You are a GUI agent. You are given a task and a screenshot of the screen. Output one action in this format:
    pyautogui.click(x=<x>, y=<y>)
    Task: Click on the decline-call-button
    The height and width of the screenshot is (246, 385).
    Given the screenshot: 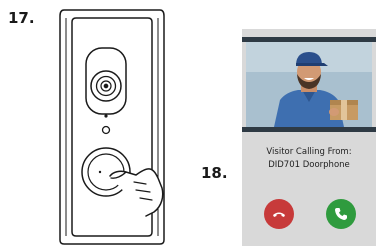 What is the action you would take?
    pyautogui.click(x=279, y=214)
    